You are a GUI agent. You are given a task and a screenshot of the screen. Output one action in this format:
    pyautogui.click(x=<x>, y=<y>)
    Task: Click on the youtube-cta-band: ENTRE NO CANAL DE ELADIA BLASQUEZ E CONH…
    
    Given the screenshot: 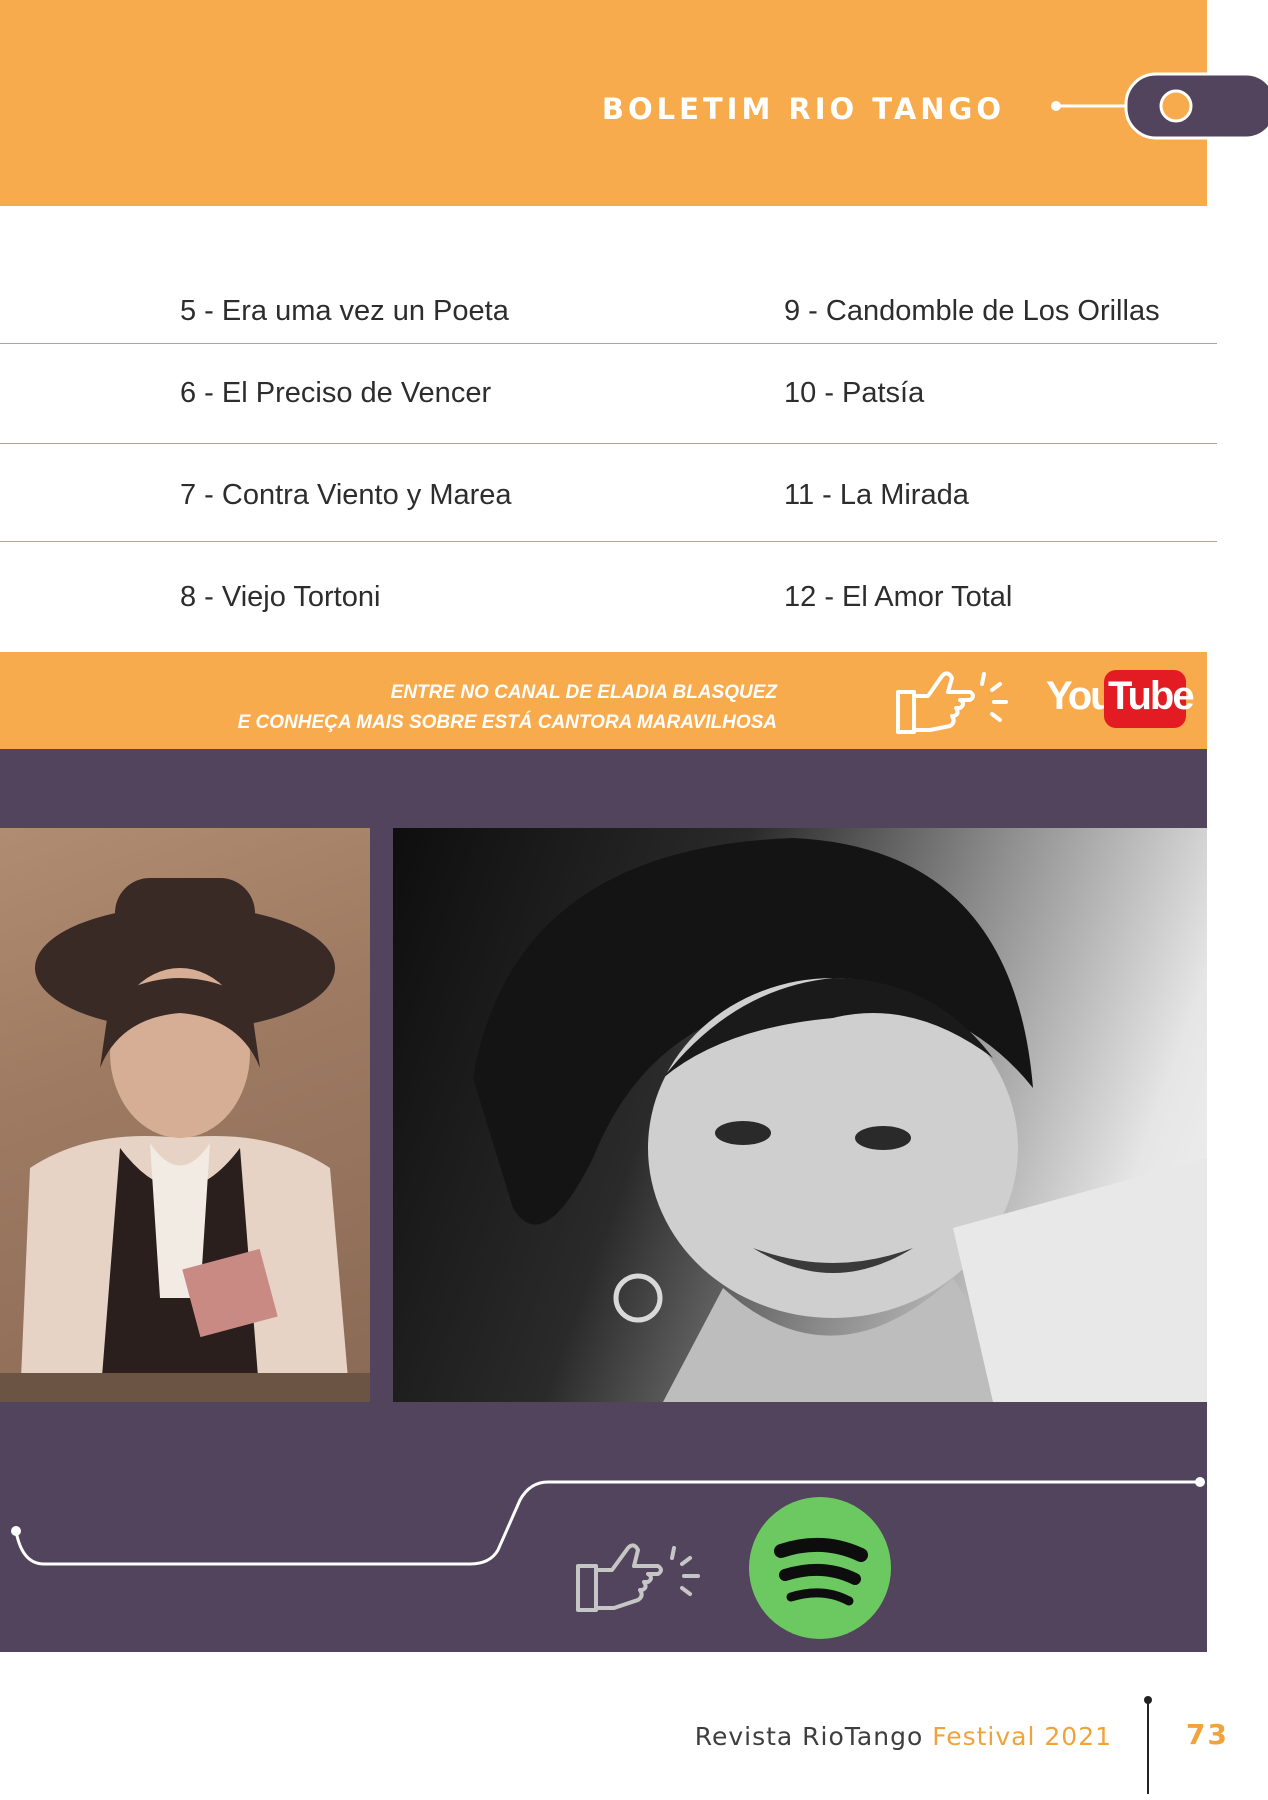 What is the action you would take?
    pyautogui.click(x=603, y=700)
    